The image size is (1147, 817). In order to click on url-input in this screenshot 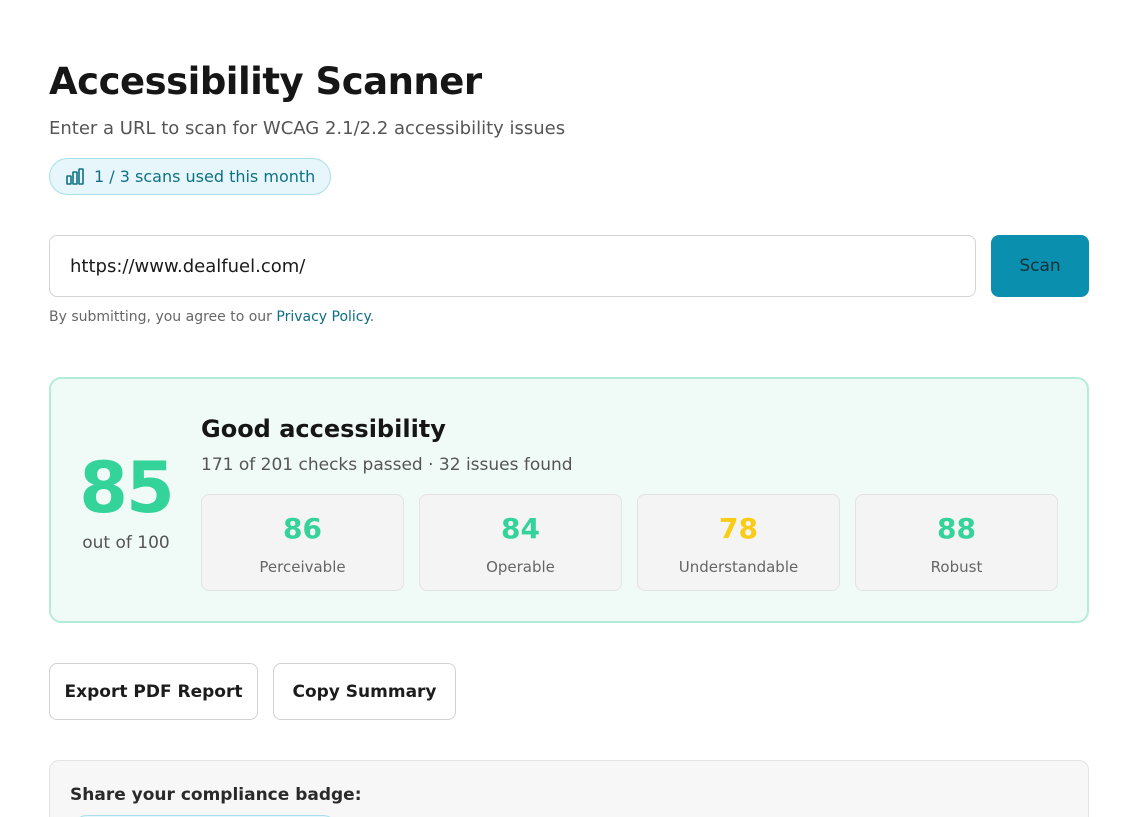, I will do `click(512, 266)`.